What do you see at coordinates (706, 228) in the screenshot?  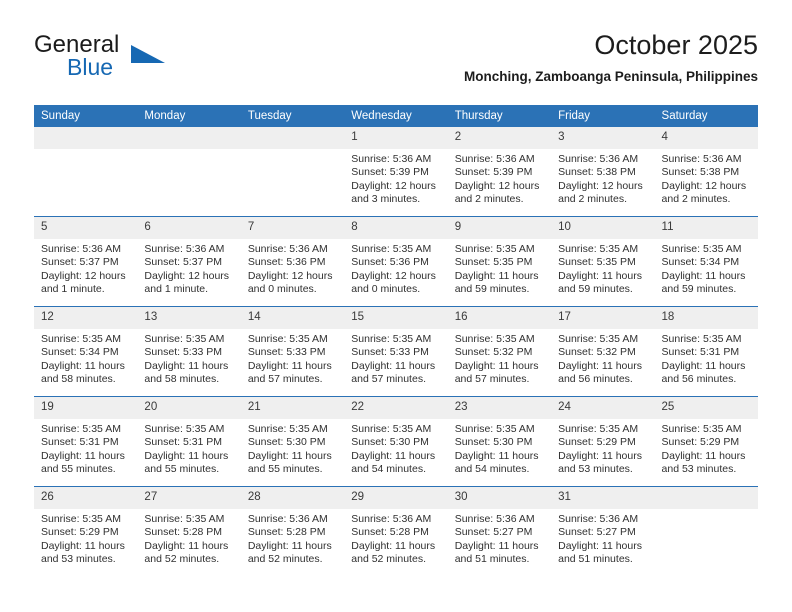 I see `day-number: 11` at bounding box center [706, 228].